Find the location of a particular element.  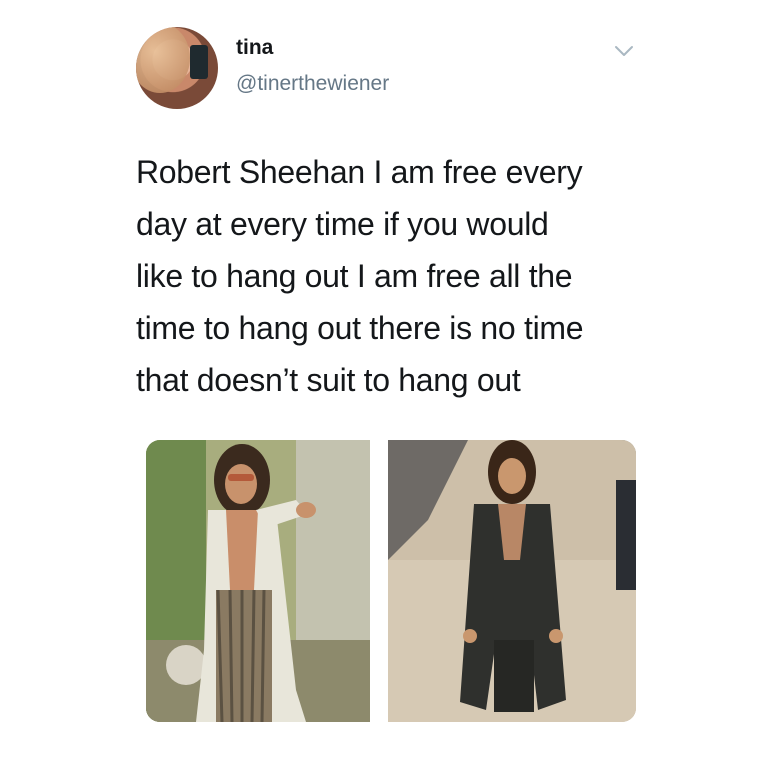

photo-1-illustration is located at coordinates (258, 581).